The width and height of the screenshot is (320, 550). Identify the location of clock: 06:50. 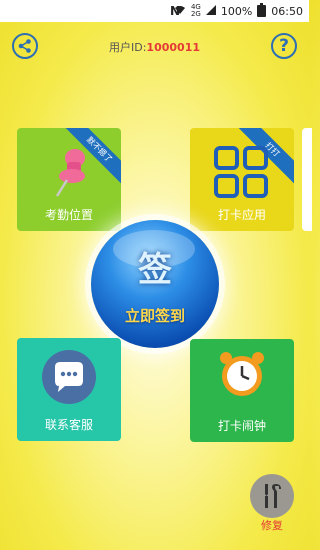
(287, 11).